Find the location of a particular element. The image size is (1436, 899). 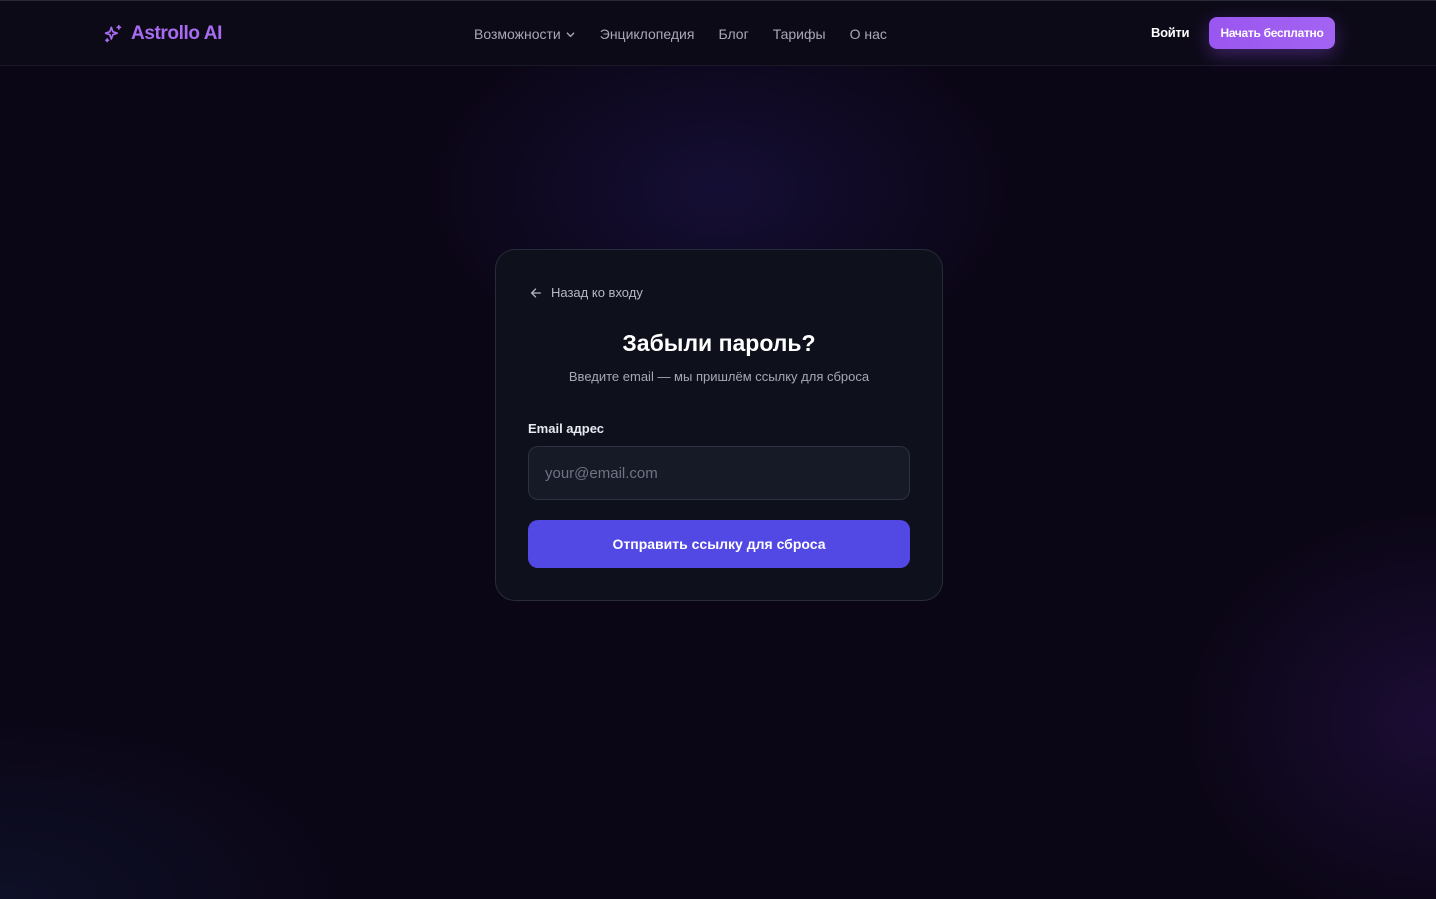

send-reset-link-button: Отправить ссылку для сброса is located at coordinates (719, 544).